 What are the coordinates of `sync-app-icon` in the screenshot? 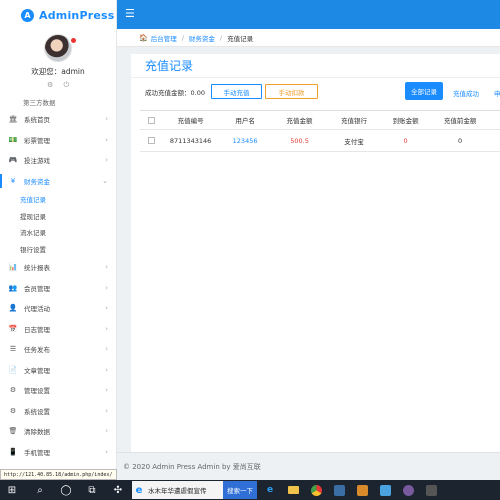 It's located at (385, 490).